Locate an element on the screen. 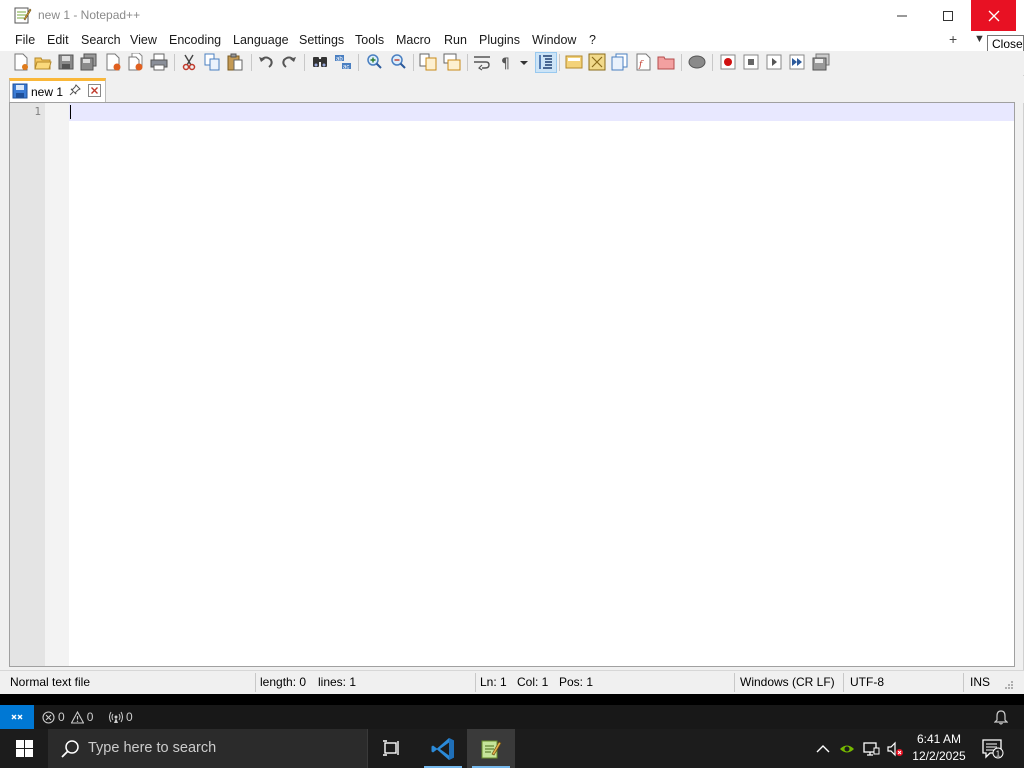  dropdown-arrow-icon is located at coordinates (524, 62).